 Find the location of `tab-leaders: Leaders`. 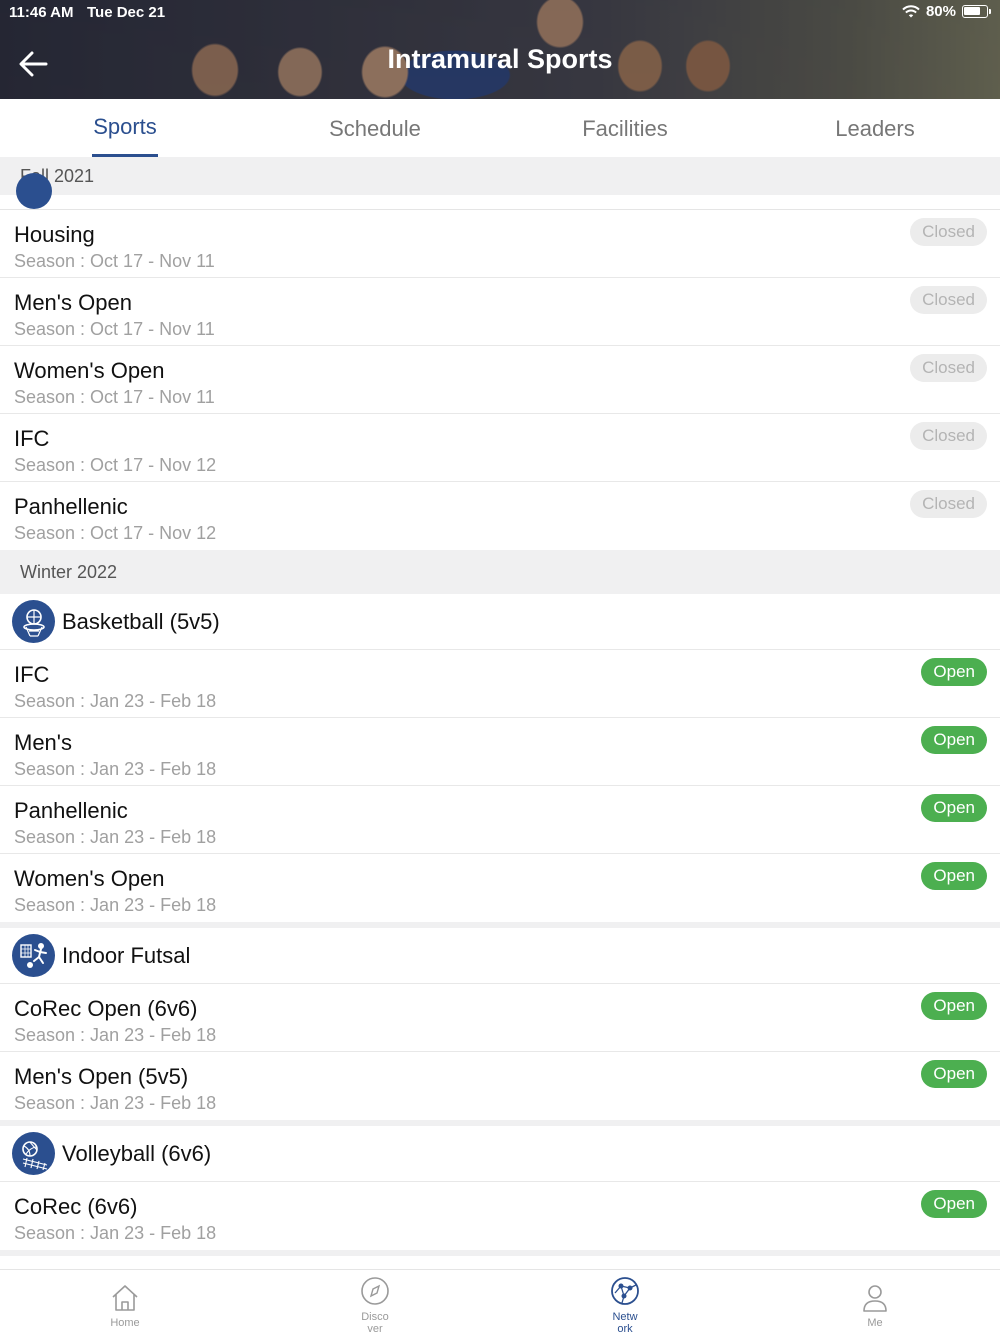

tab-leaders: Leaders is located at coordinates (875, 128).